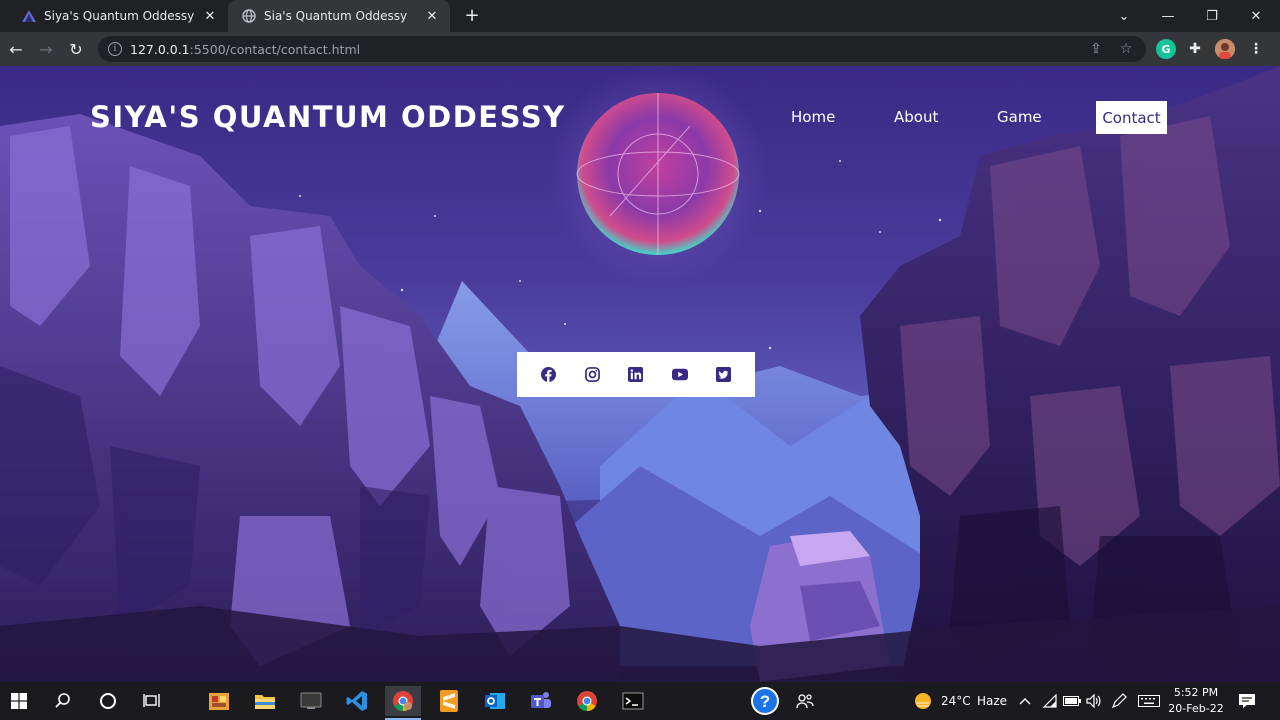  What do you see at coordinates (76, 49) in the screenshot?
I see `reload-icon: ↻` at bounding box center [76, 49].